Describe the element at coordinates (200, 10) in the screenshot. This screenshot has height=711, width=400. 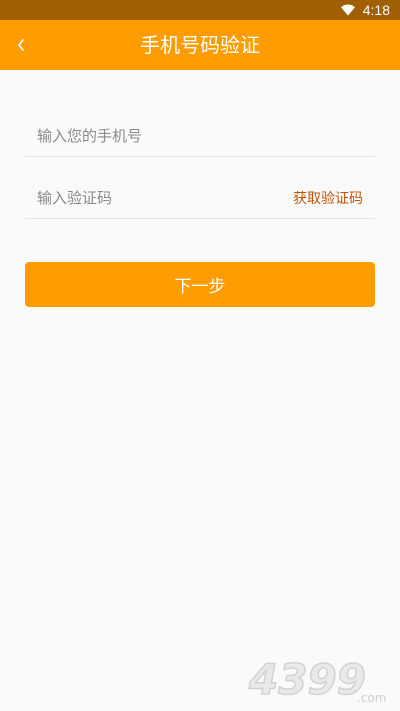
I see `status-bar: 4:18` at that location.